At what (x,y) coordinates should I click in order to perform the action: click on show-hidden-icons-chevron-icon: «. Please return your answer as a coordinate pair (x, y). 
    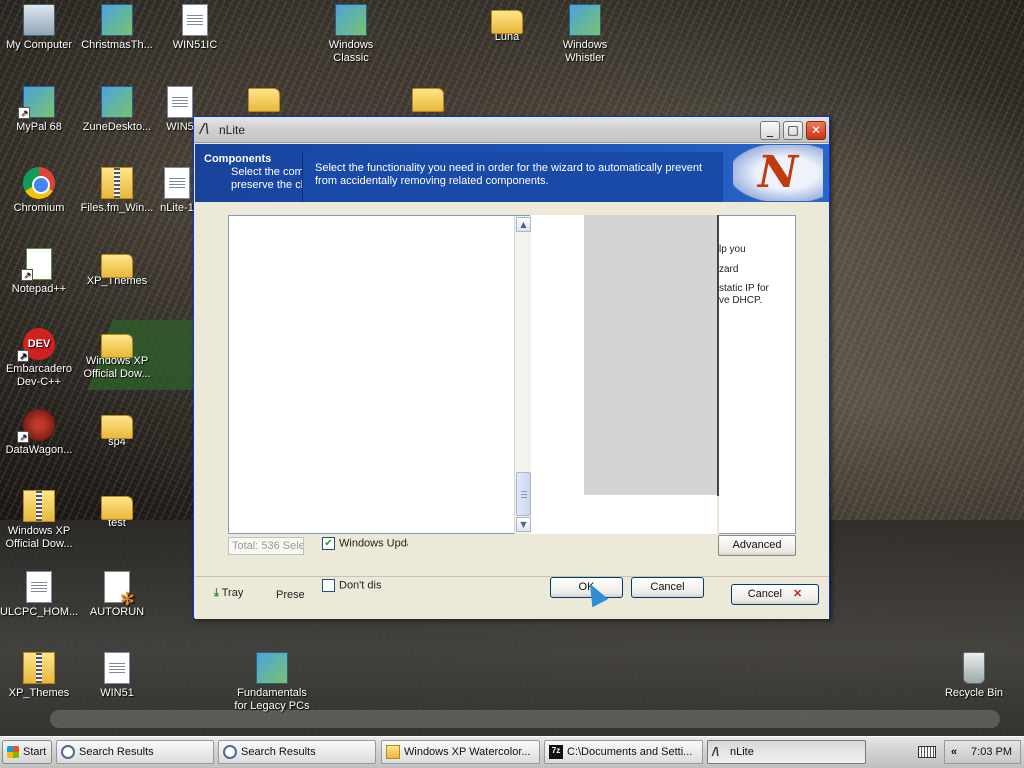
    Looking at the image, I should click on (954, 752).